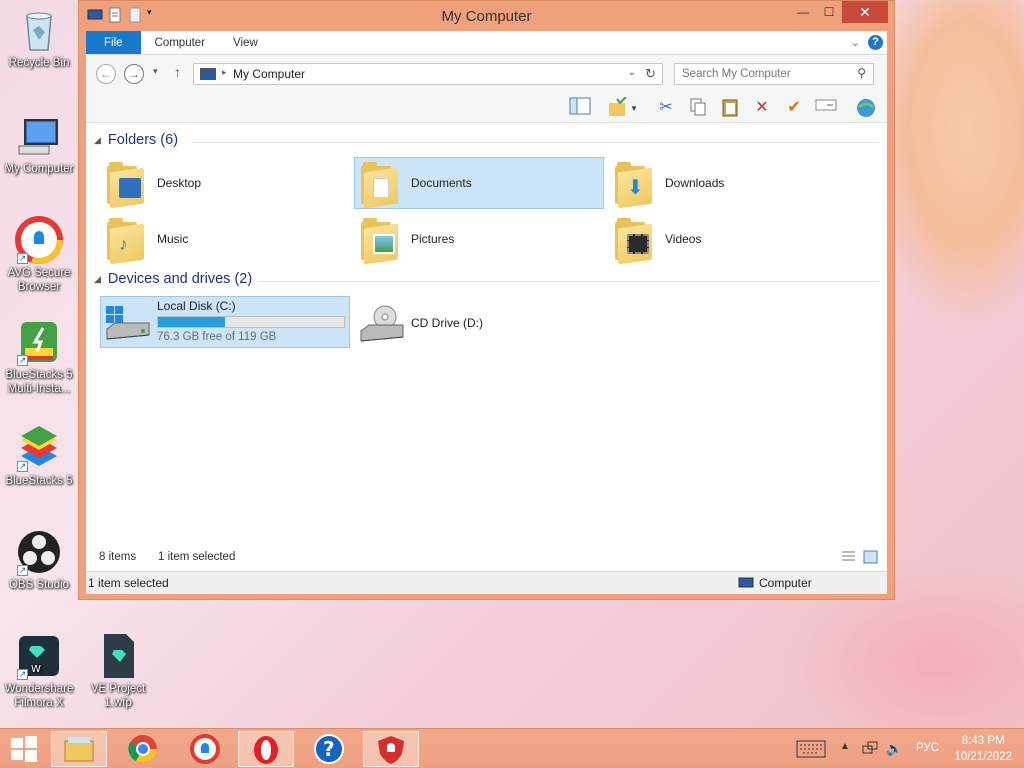  I want to click on taskbar-help: ?, so click(329, 749).